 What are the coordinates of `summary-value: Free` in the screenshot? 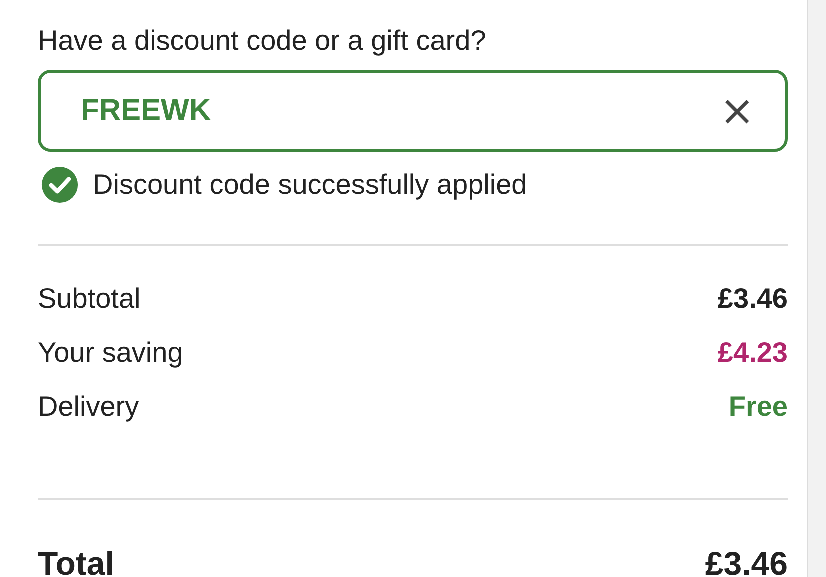 It's located at (758, 407).